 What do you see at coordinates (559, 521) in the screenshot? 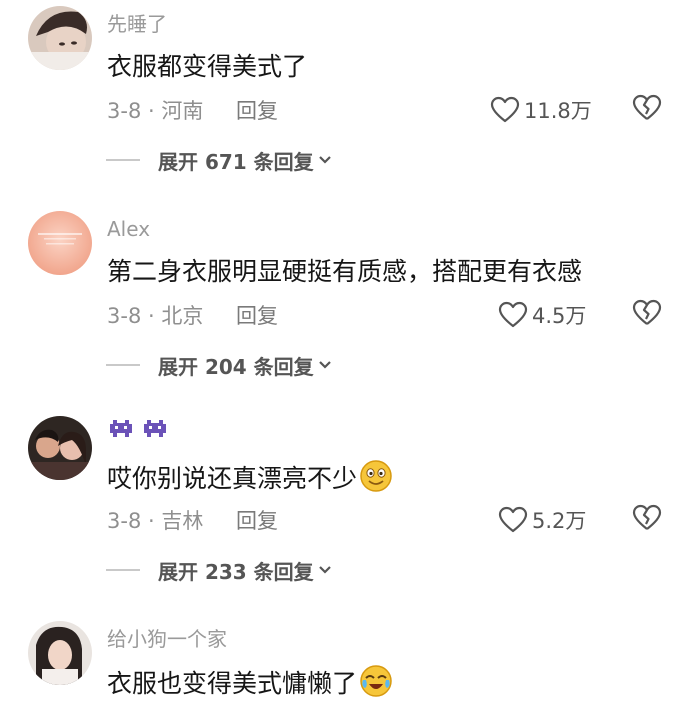
I see `like-count: 5.2万` at bounding box center [559, 521].